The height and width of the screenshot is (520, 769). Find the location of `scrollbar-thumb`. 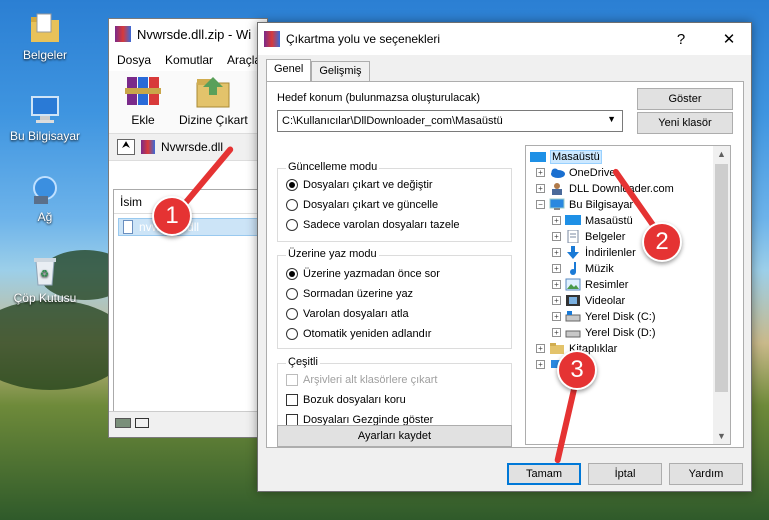

scrollbar-thumb is located at coordinates (721, 278).